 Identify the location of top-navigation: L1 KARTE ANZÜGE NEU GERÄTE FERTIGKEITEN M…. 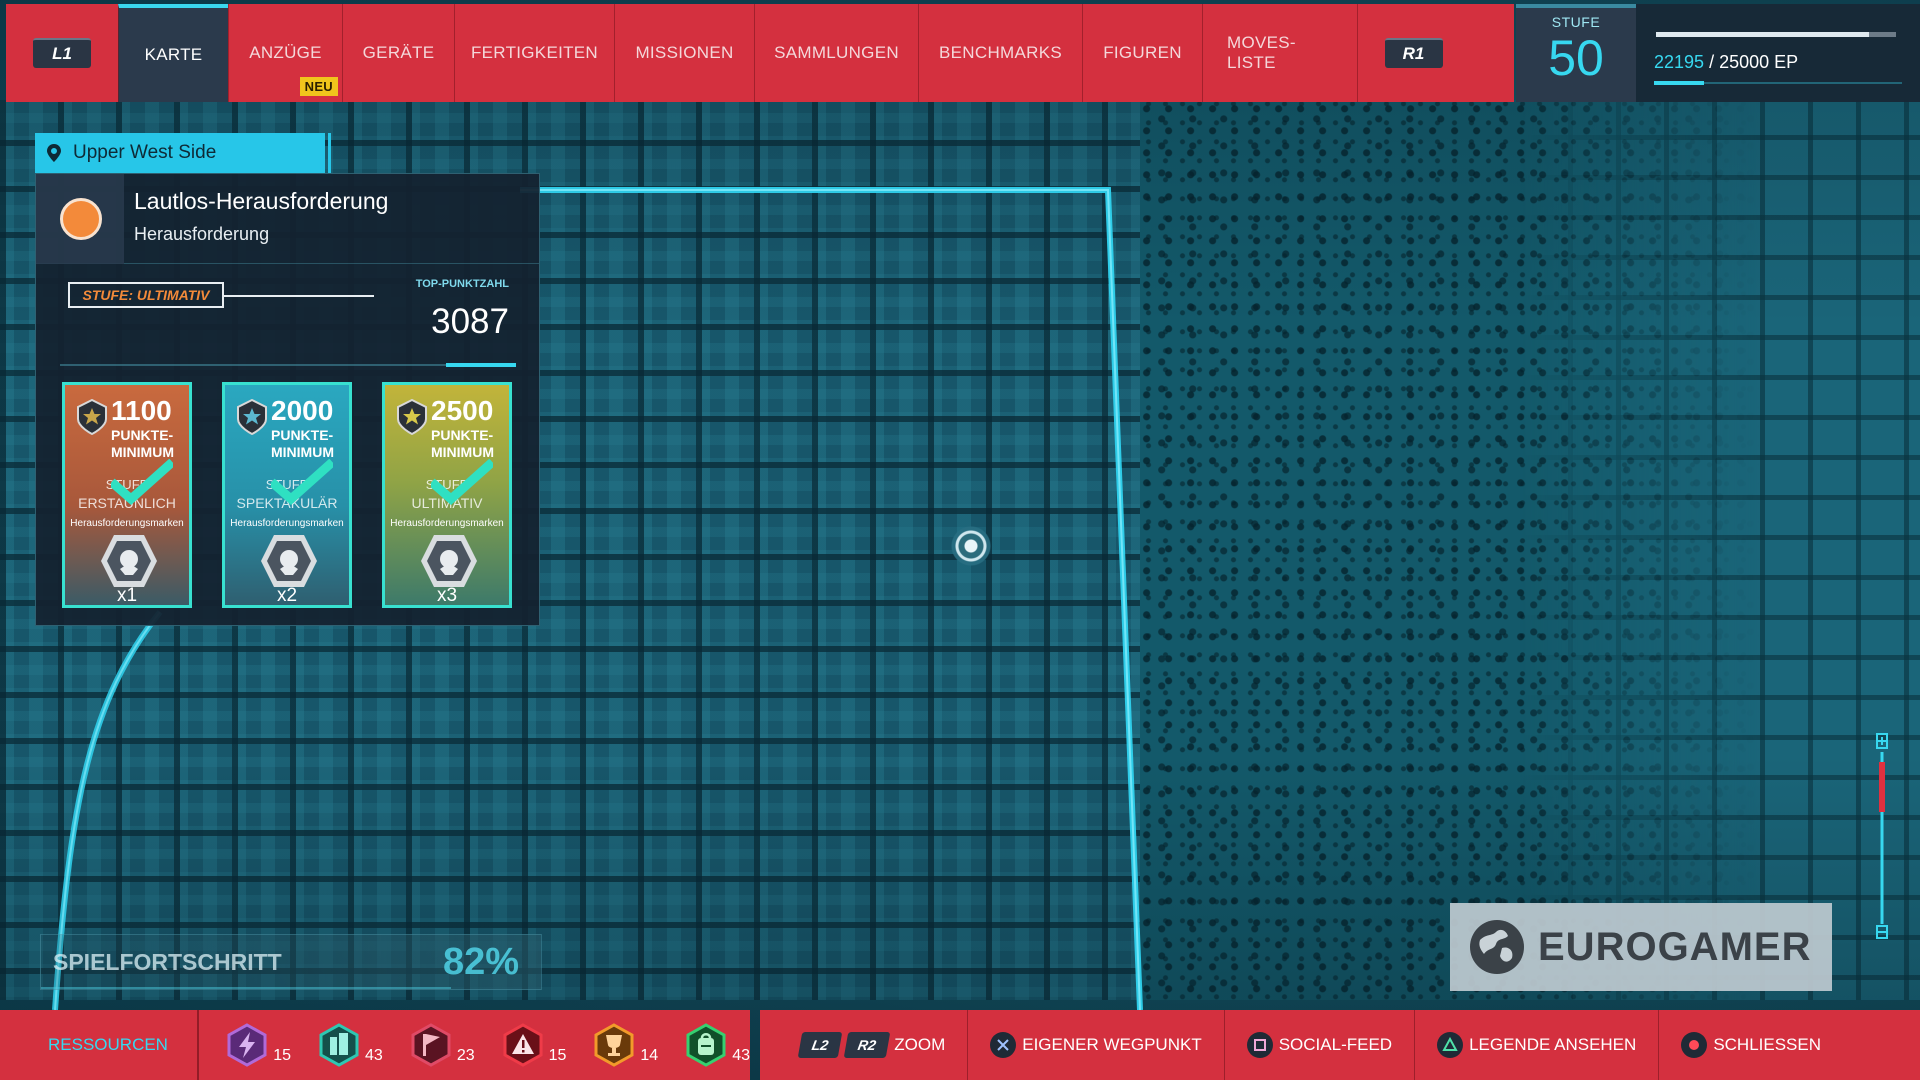
(760, 53).